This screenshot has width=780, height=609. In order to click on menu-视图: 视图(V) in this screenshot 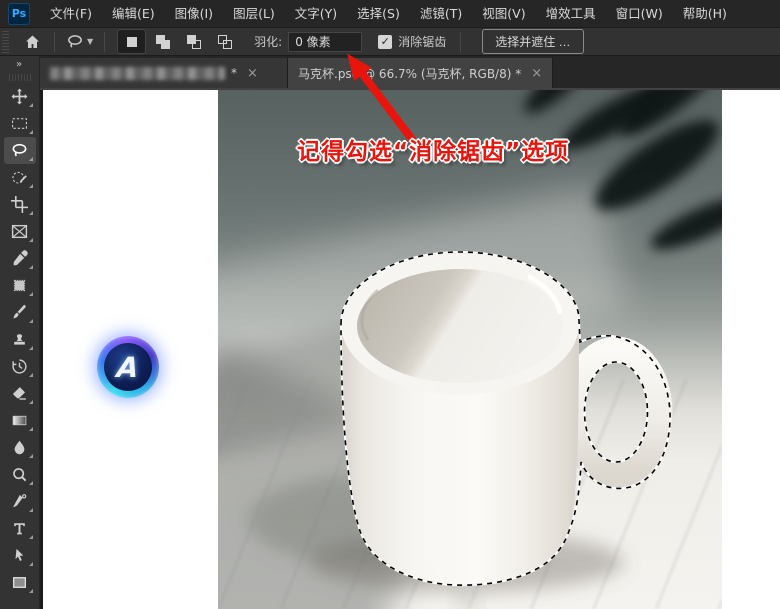, I will do `click(503, 14)`.